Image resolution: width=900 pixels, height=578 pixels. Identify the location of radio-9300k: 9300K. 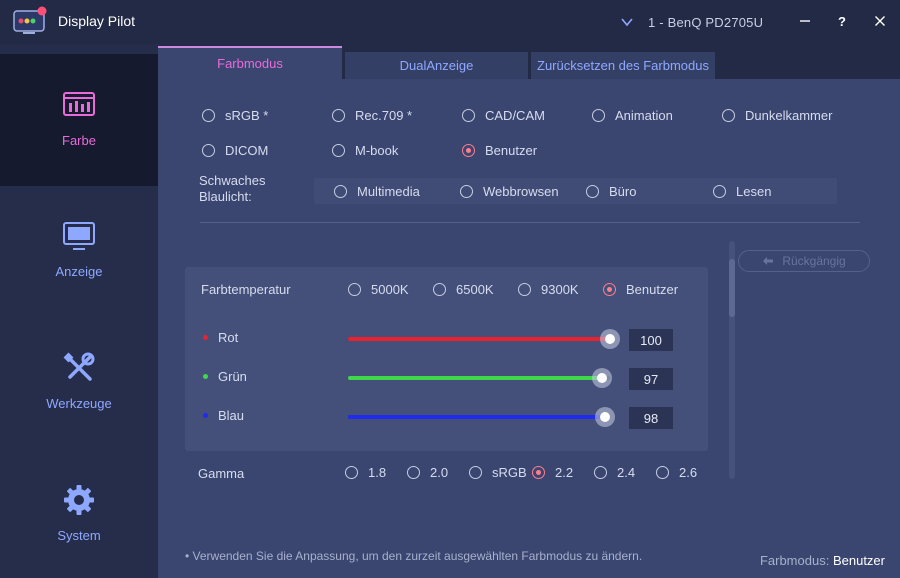
(548, 289).